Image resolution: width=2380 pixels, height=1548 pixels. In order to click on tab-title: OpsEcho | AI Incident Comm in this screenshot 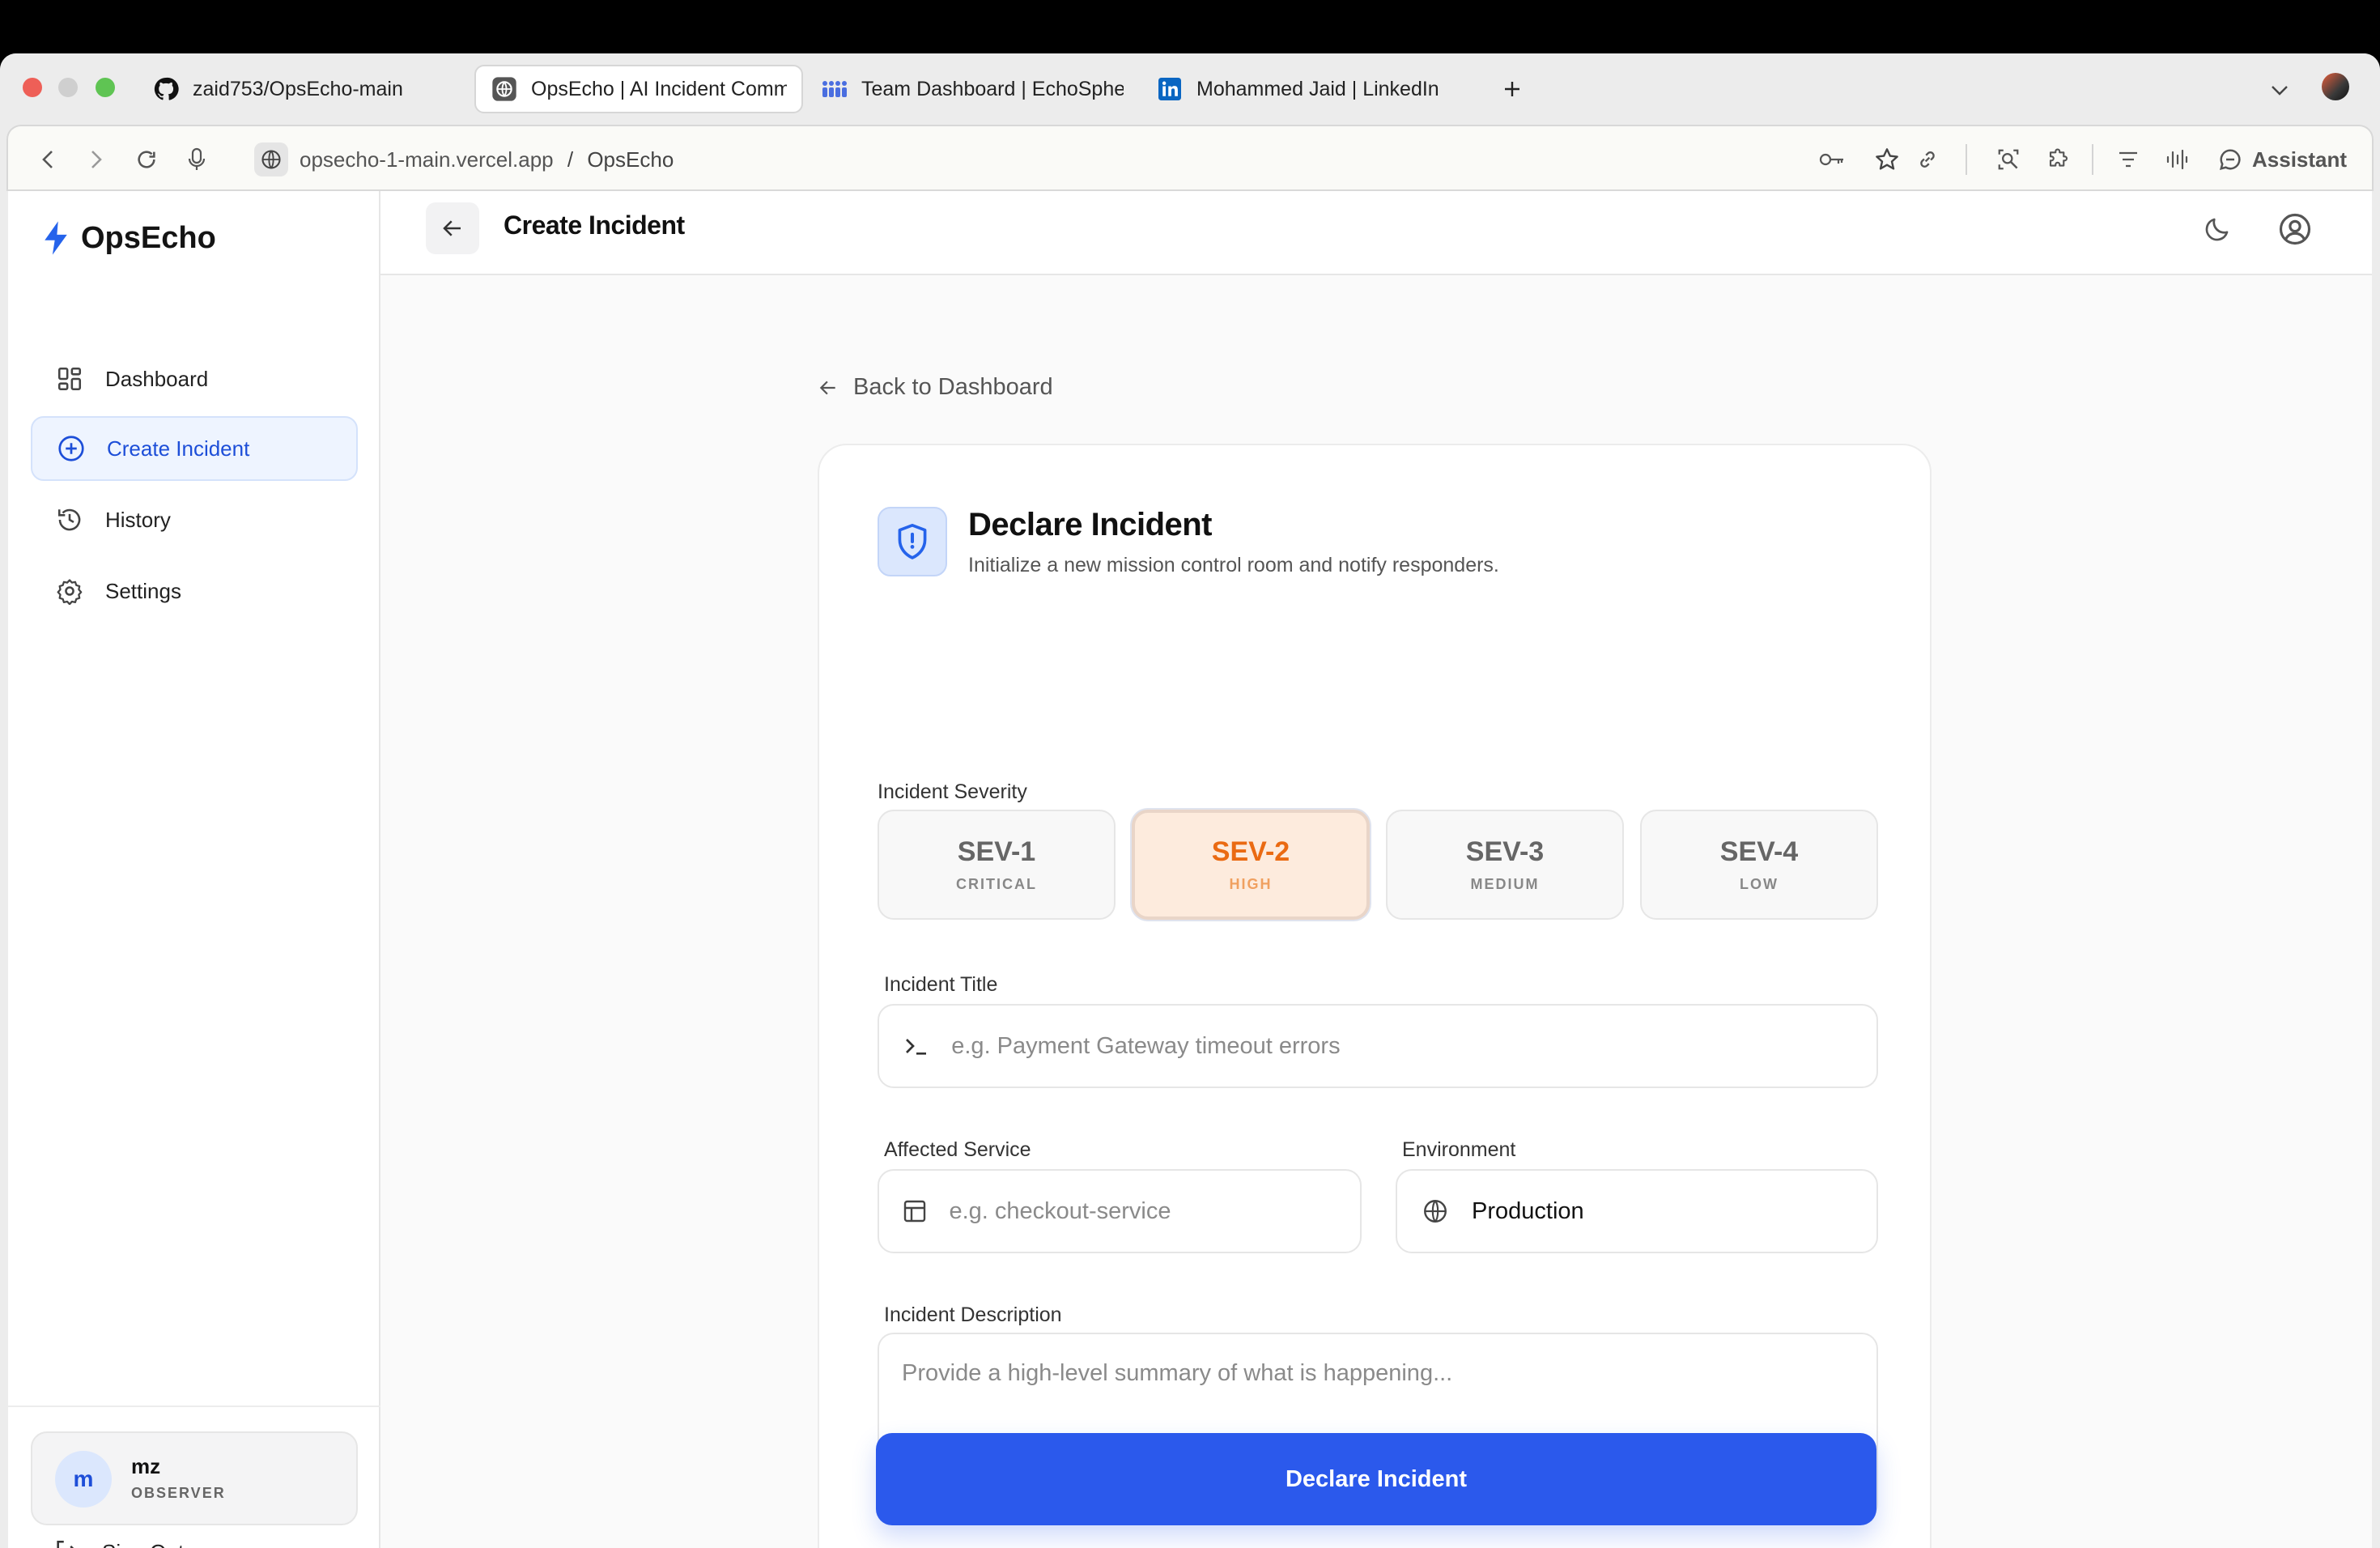, I will do `click(659, 88)`.